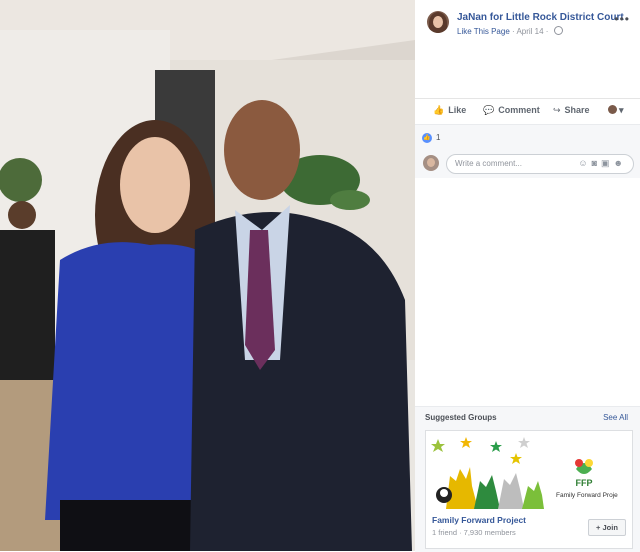 Image resolution: width=640 pixels, height=552 pixels. I want to click on commenter-avatar, so click(431, 163).